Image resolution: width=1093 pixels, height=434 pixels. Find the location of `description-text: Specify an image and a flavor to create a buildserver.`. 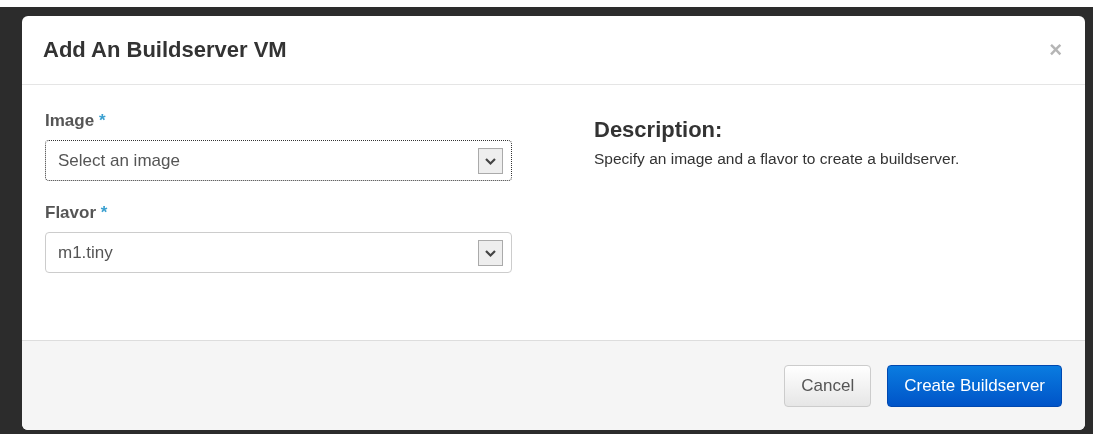

description-text: Specify an image and a flavor to create a buildserver. is located at coordinates (777, 159).